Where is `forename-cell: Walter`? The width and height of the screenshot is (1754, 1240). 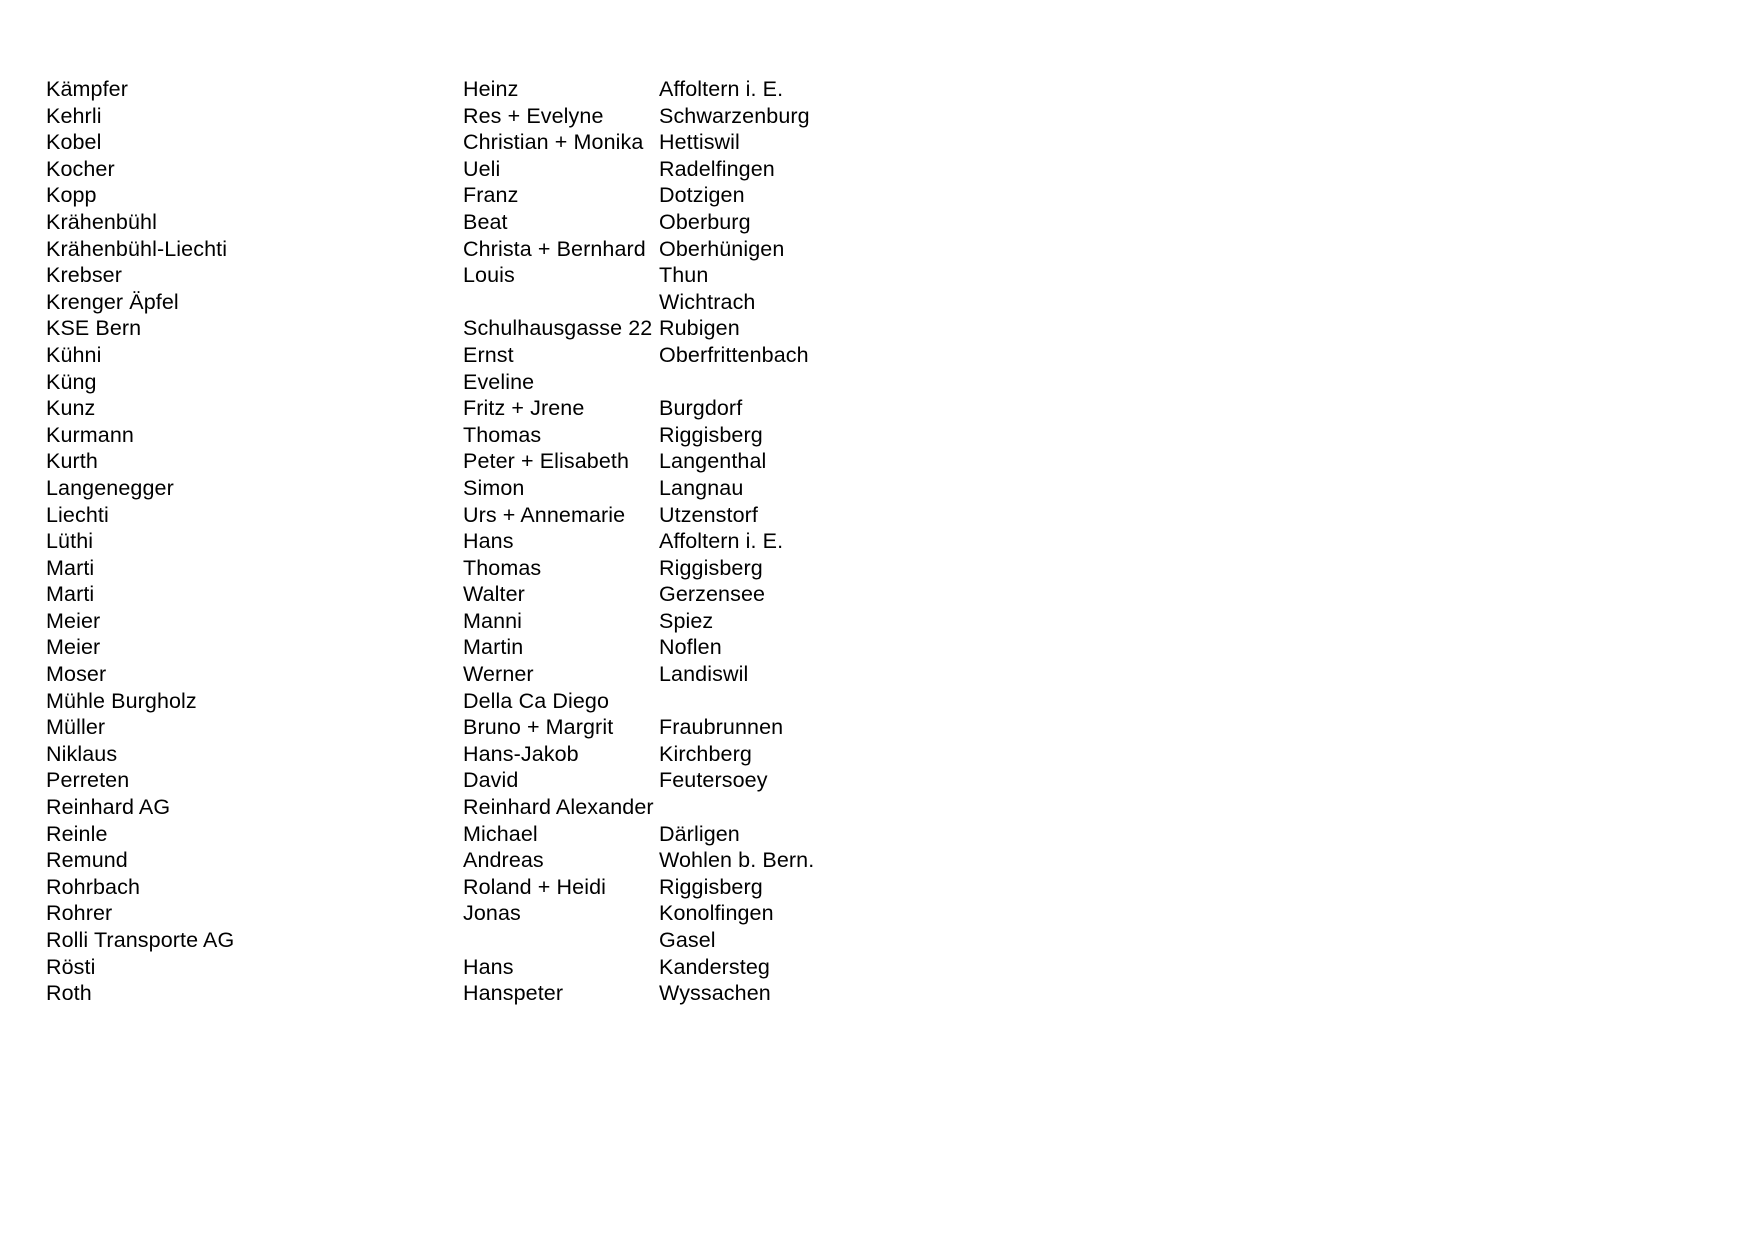
forename-cell: Walter is located at coordinates (494, 594).